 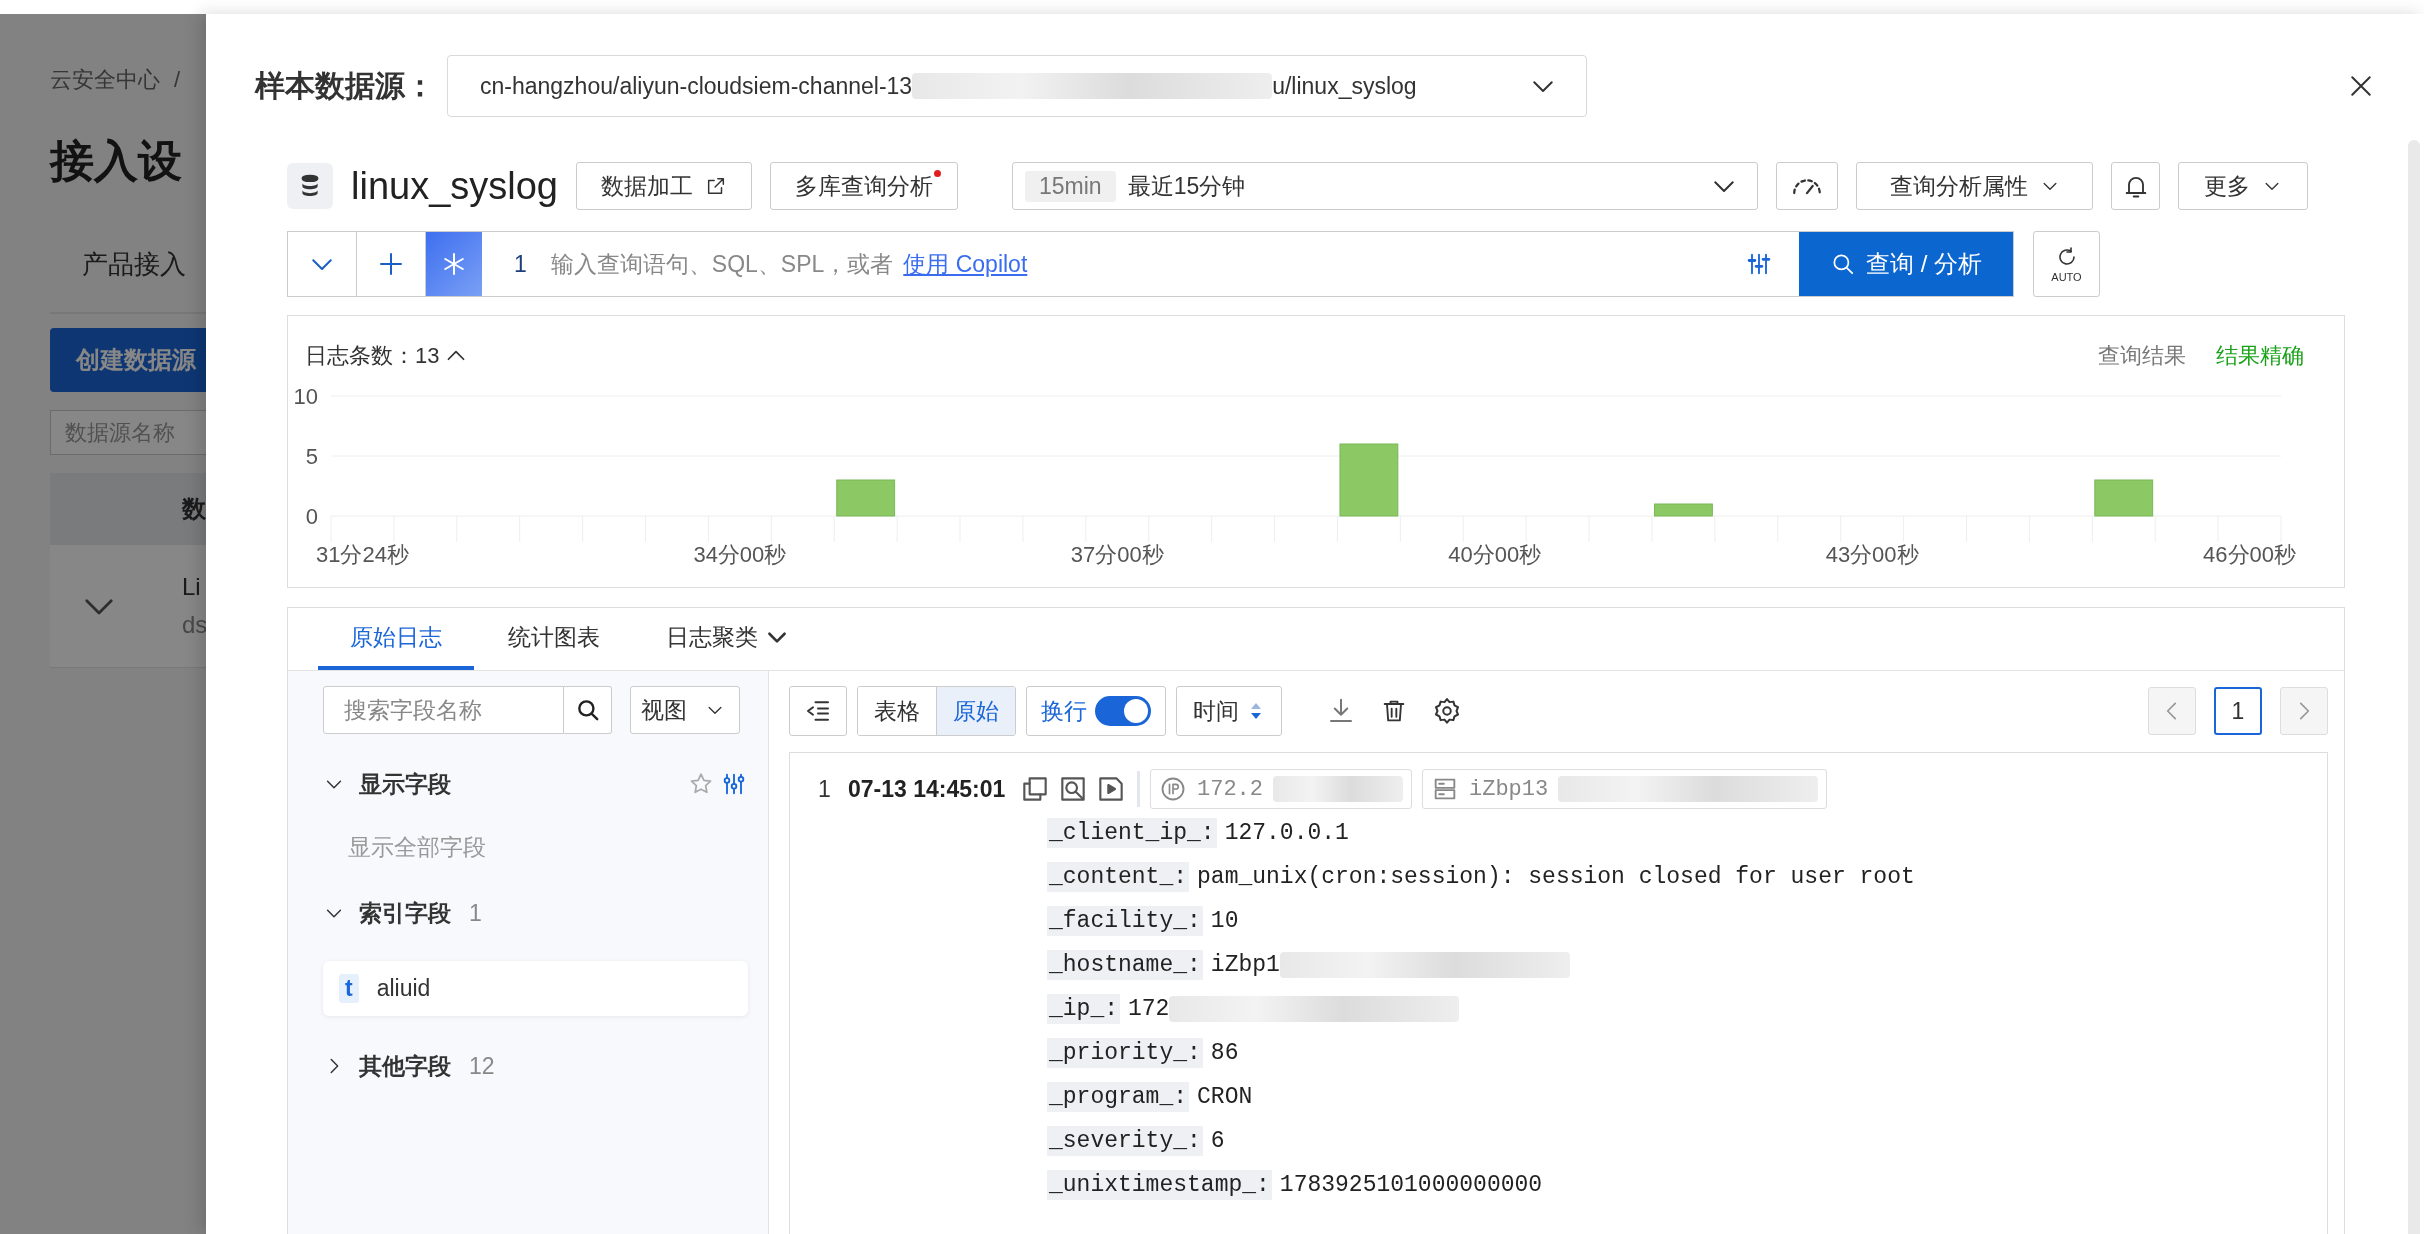 I want to click on collapse-panel-button, so click(x=818, y=711).